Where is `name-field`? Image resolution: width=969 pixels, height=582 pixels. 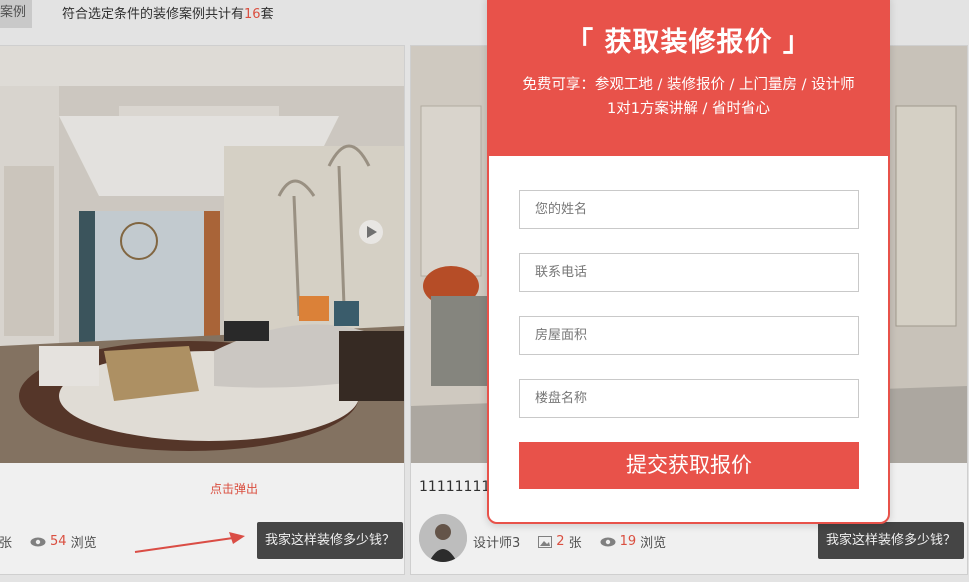
name-field is located at coordinates (689, 209).